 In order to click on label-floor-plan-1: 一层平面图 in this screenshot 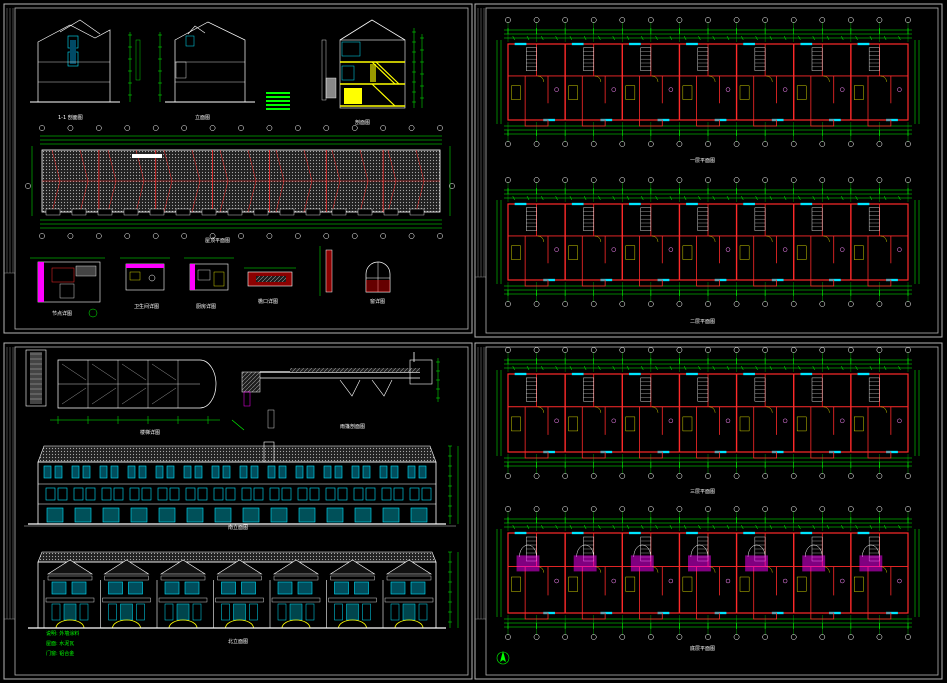, I will do `click(703, 161)`.